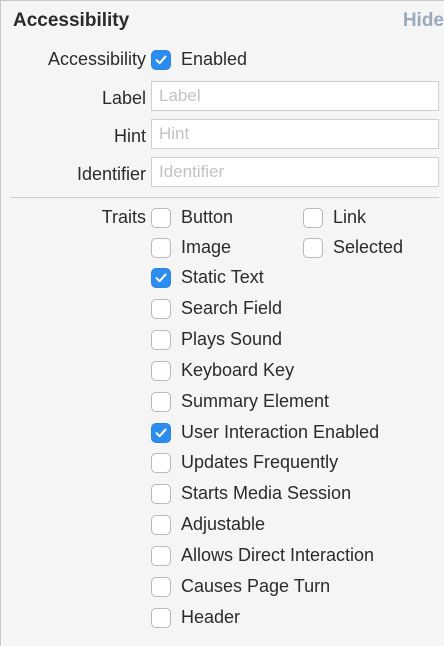 This screenshot has height=646, width=444. What do you see at coordinates (96, 59) in the screenshot?
I see `accessibility-row-label: Accessibility` at bounding box center [96, 59].